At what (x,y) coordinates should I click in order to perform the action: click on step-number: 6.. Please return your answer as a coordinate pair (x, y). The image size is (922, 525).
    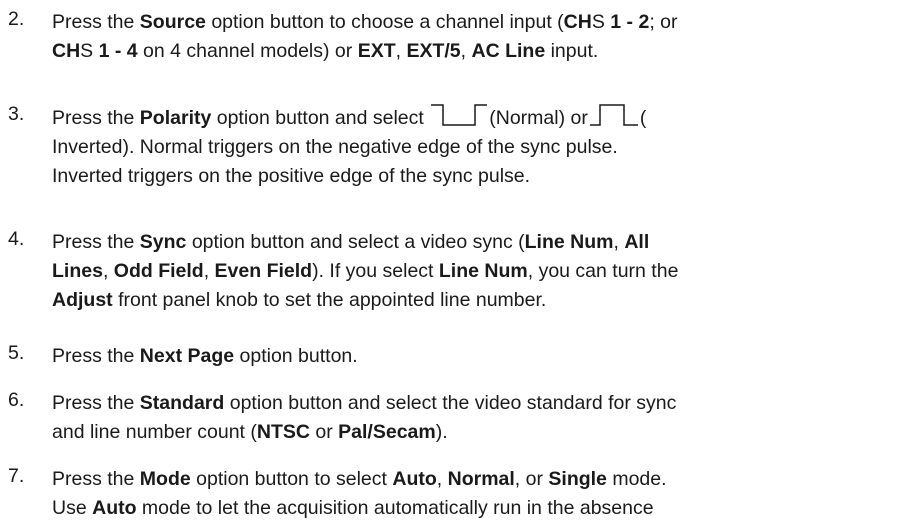
    Looking at the image, I should click on (16, 400).